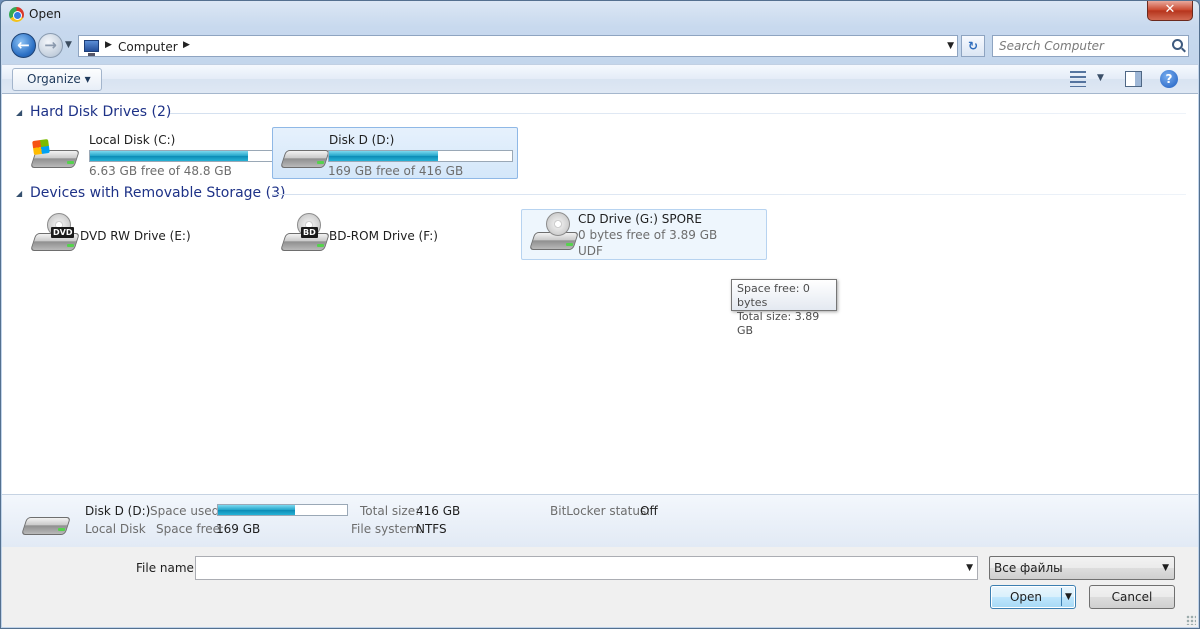 The height and width of the screenshot is (629, 1200). What do you see at coordinates (1177, 44) in the screenshot?
I see `search-icon` at bounding box center [1177, 44].